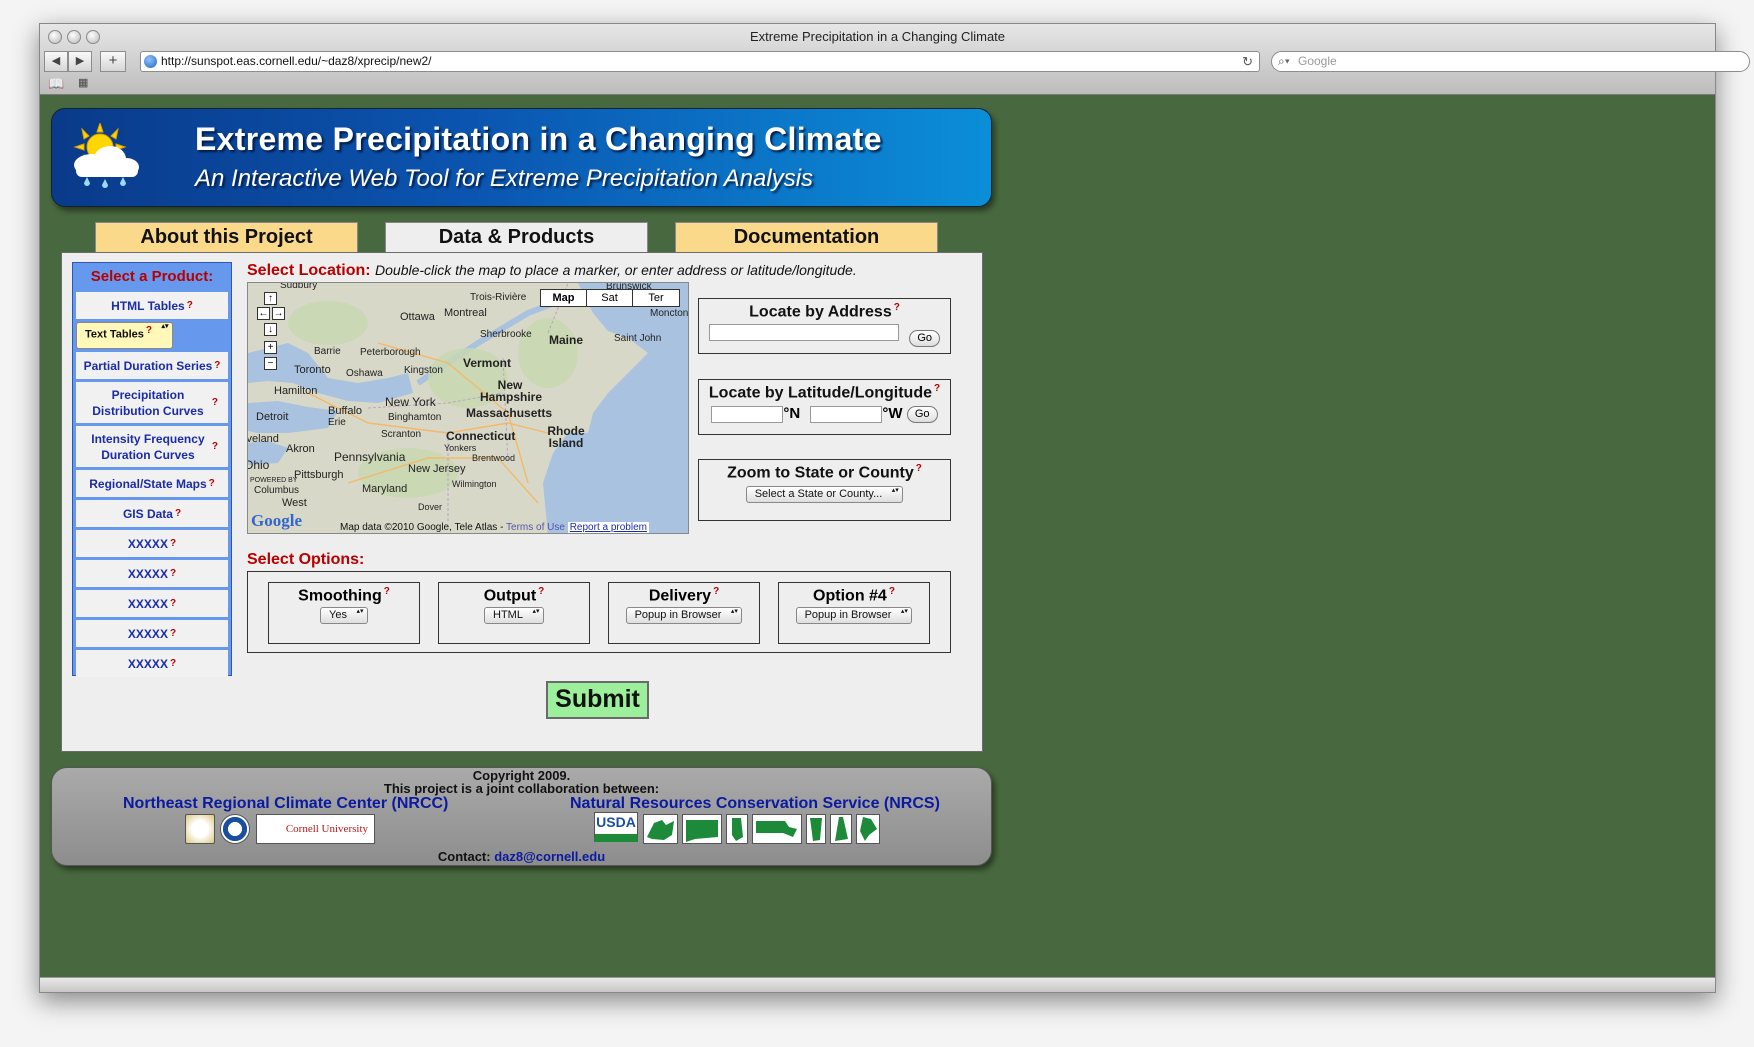 The height and width of the screenshot is (1047, 1754). What do you see at coordinates (152, 446) in the screenshot?
I see `product-item-idf-curves: Intensity Frequency Duration Curves?` at bounding box center [152, 446].